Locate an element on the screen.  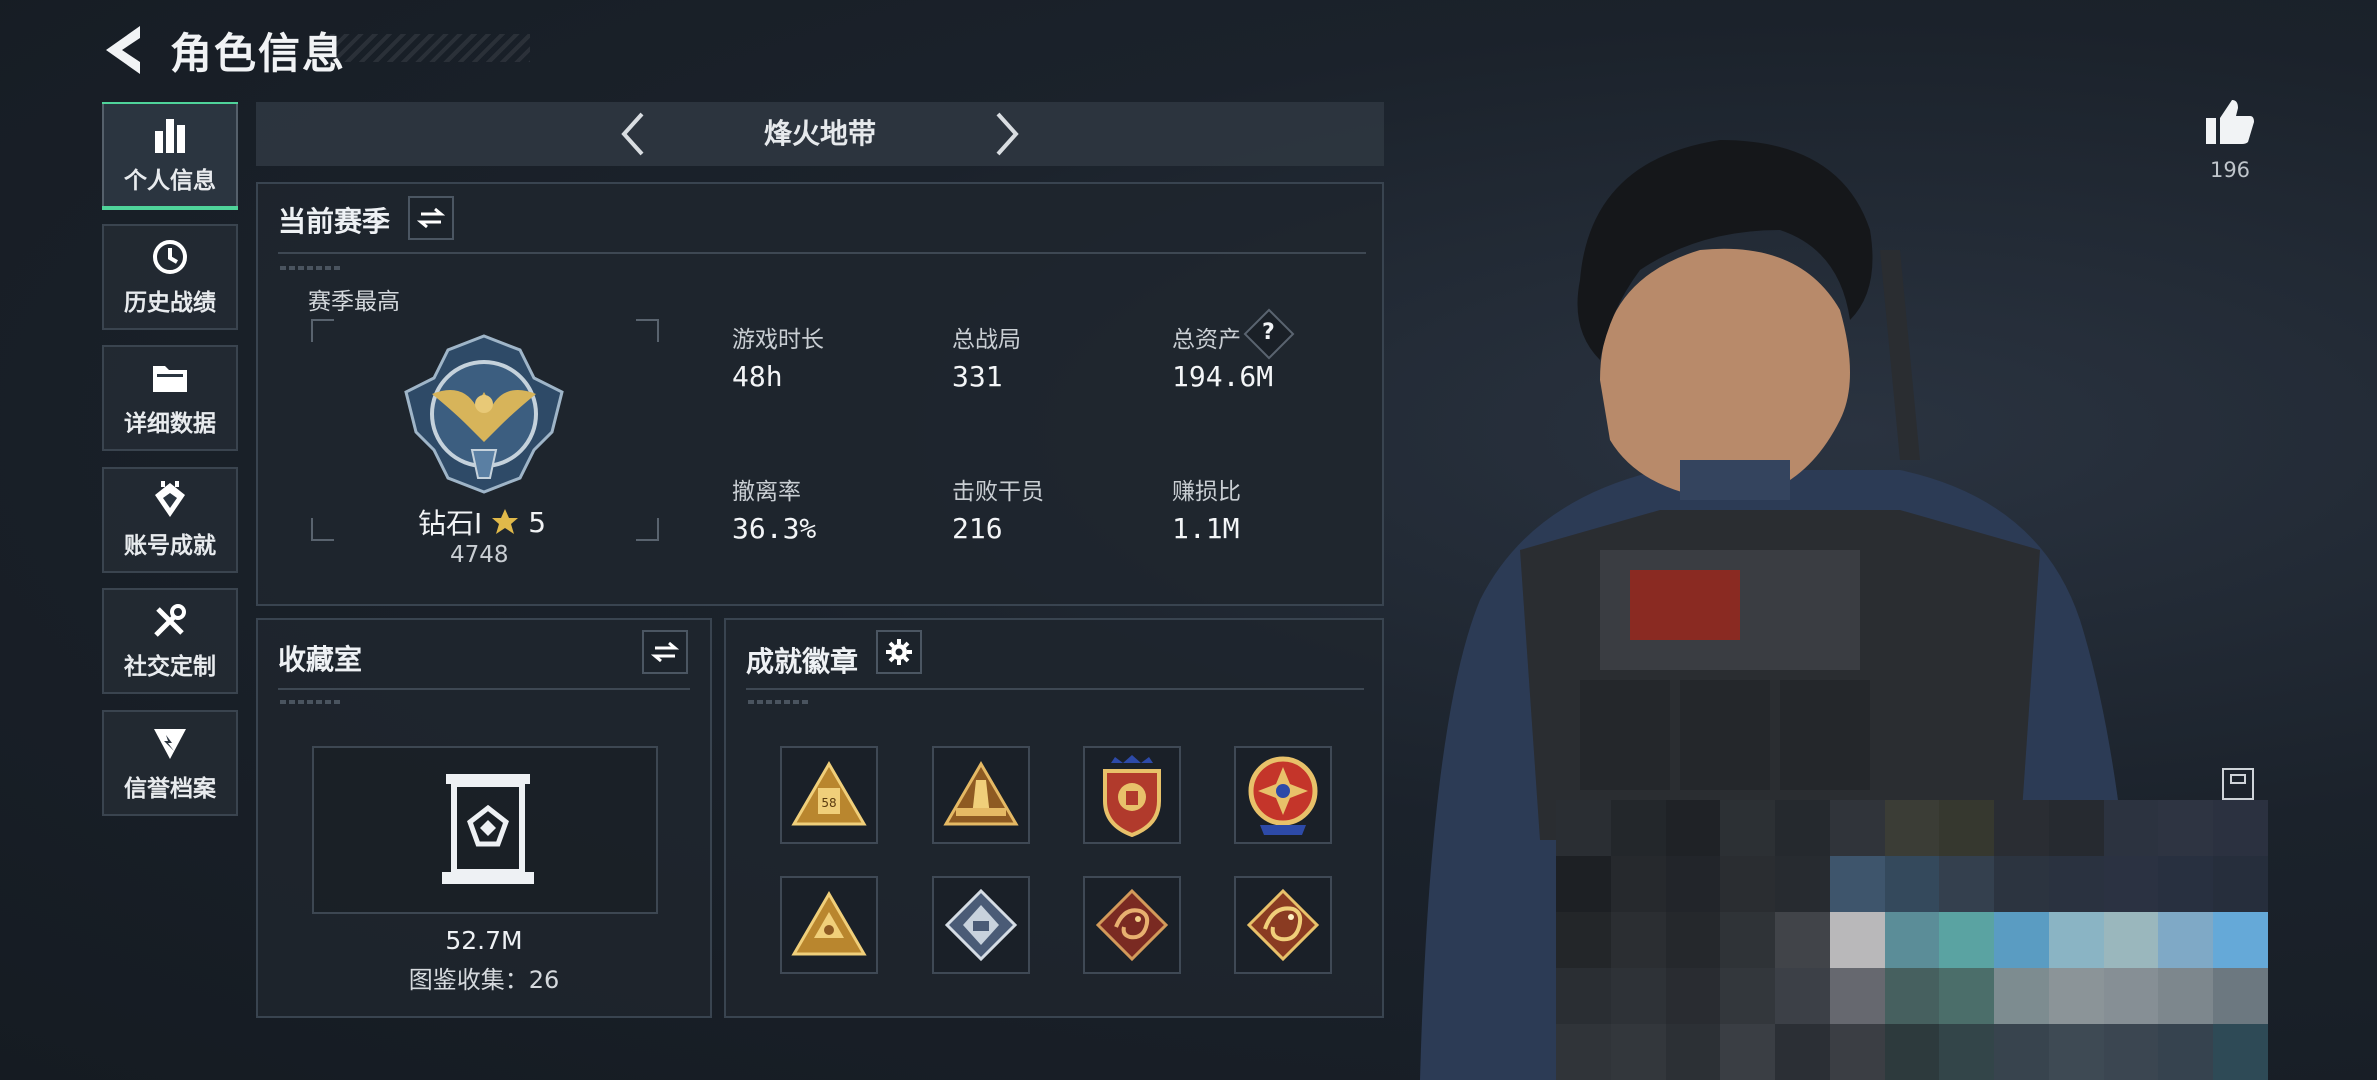
stat-value-total-assets: 194.6M is located at coordinates (1223, 376).